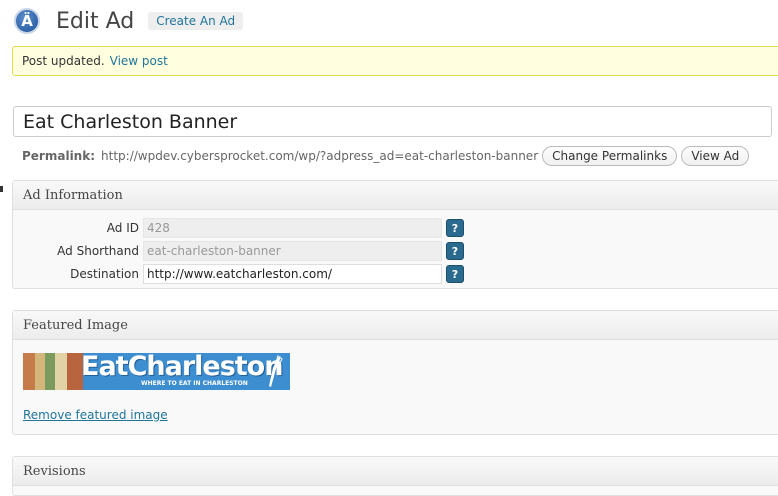 This screenshot has width=778, height=496. Describe the element at coordinates (95, 21) in the screenshot. I see `page-title: Edit Ad` at that location.